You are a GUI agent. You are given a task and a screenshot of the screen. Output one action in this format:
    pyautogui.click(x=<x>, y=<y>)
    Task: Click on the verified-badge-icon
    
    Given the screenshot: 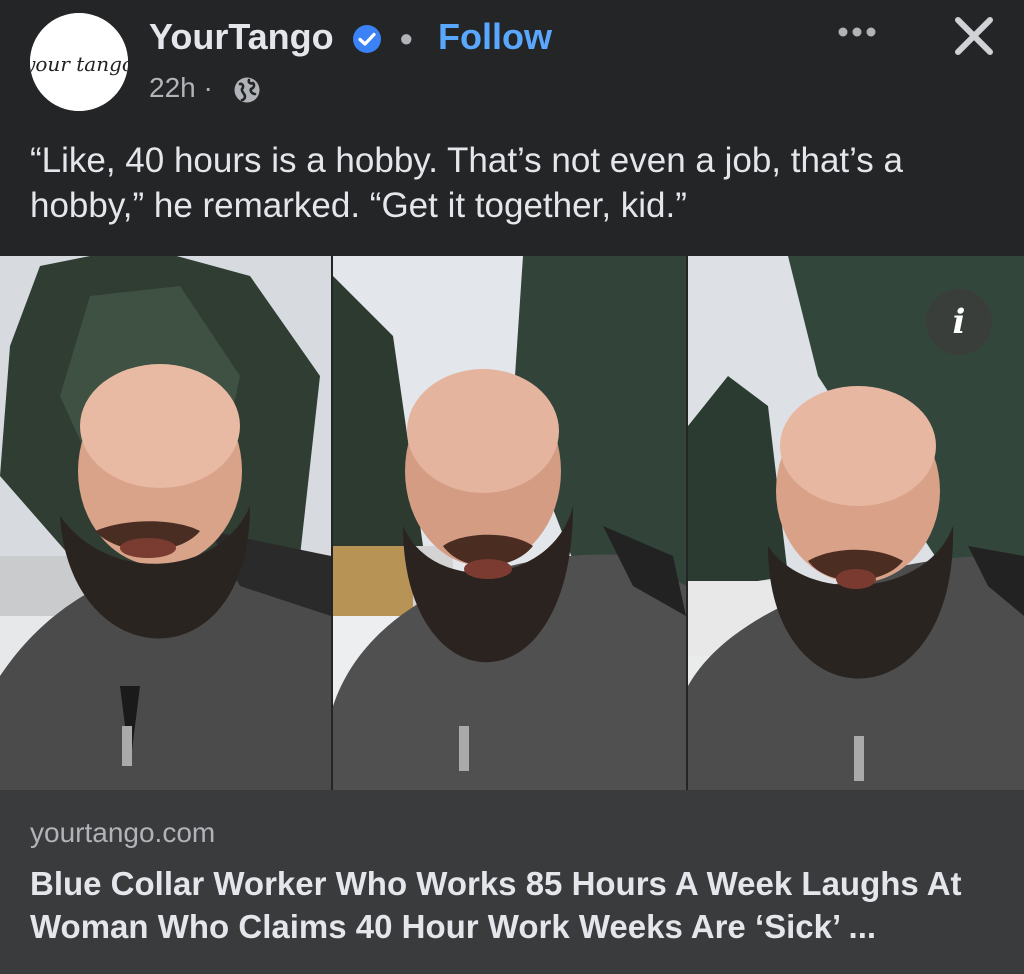 What is the action you would take?
    pyautogui.click(x=367, y=39)
    